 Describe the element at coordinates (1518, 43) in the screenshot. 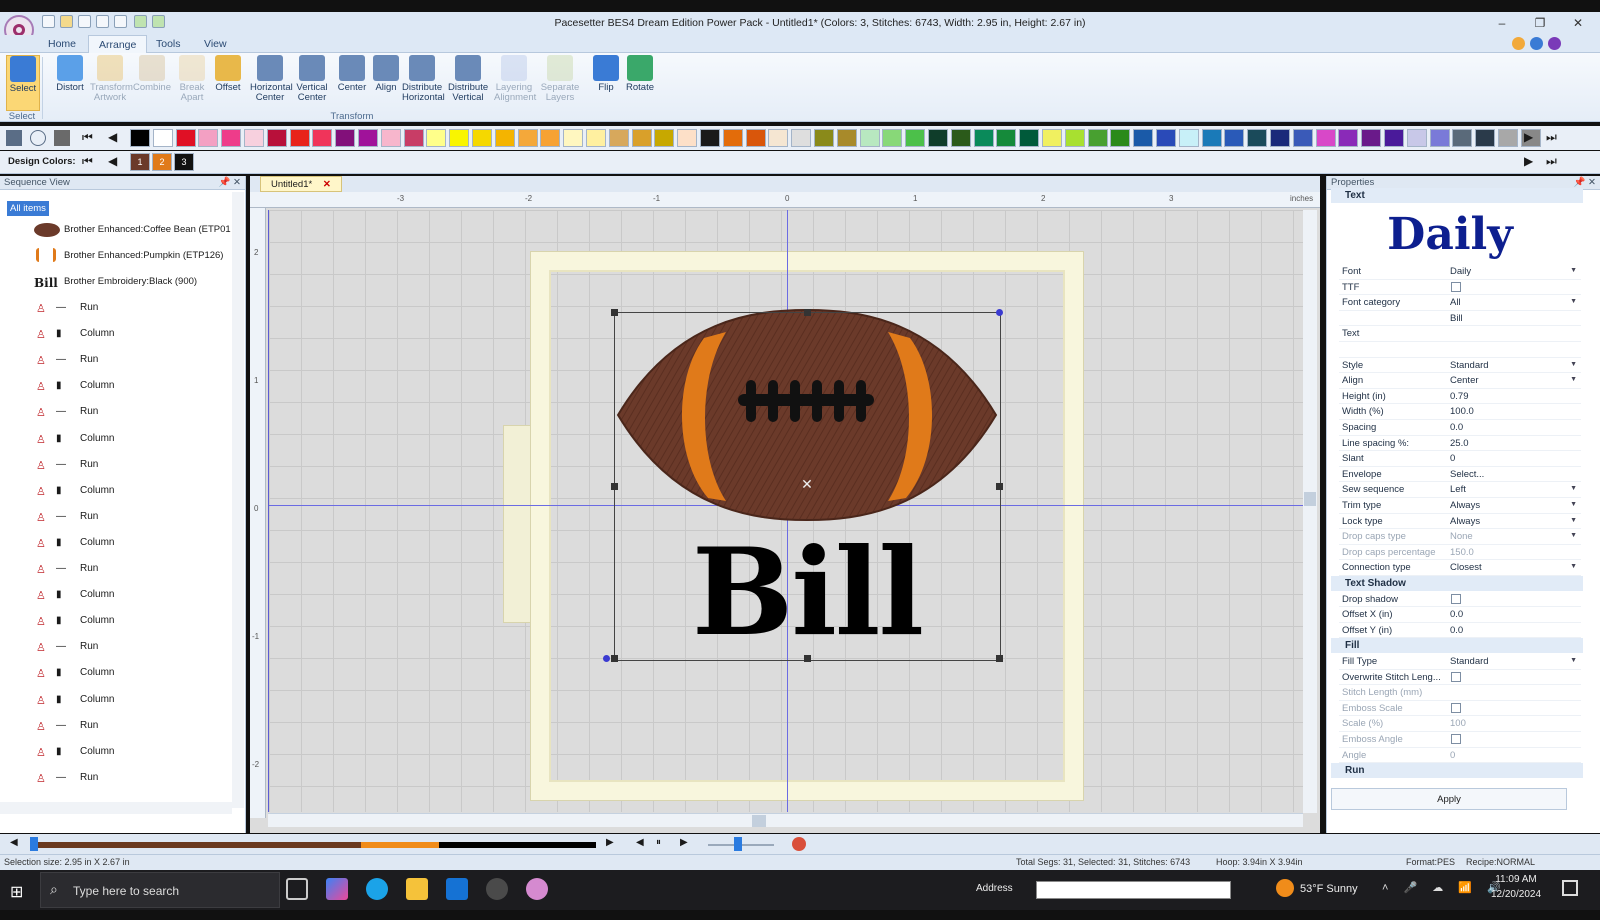

I see `help-icon` at that location.